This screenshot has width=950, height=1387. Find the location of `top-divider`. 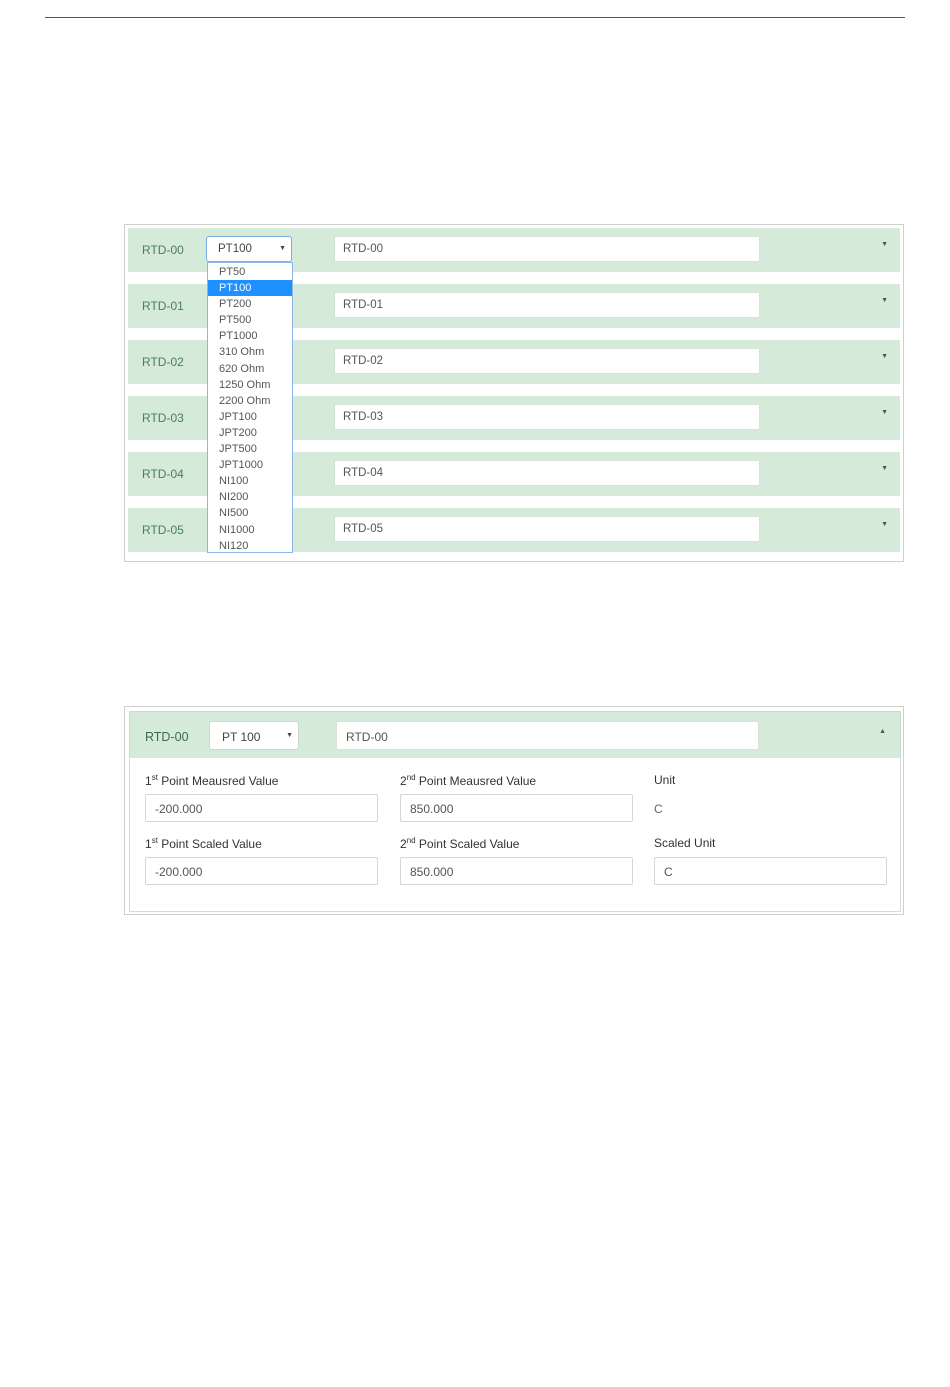

top-divider is located at coordinates (475, 17).